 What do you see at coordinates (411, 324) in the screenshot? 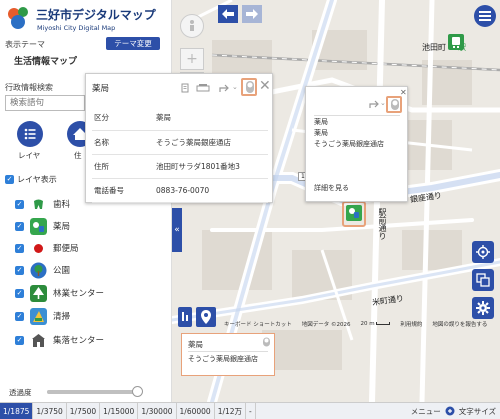
I see `terms-link: 利用規約` at bounding box center [411, 324].